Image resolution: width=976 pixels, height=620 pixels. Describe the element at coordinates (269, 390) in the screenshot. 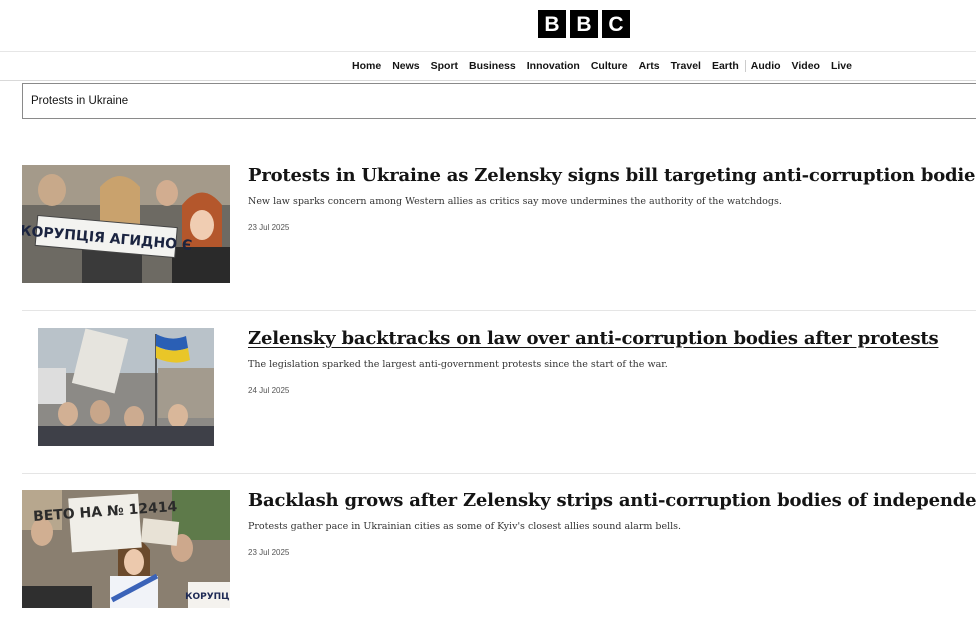

I see `result-date: 24 Jul 2025` at that location.